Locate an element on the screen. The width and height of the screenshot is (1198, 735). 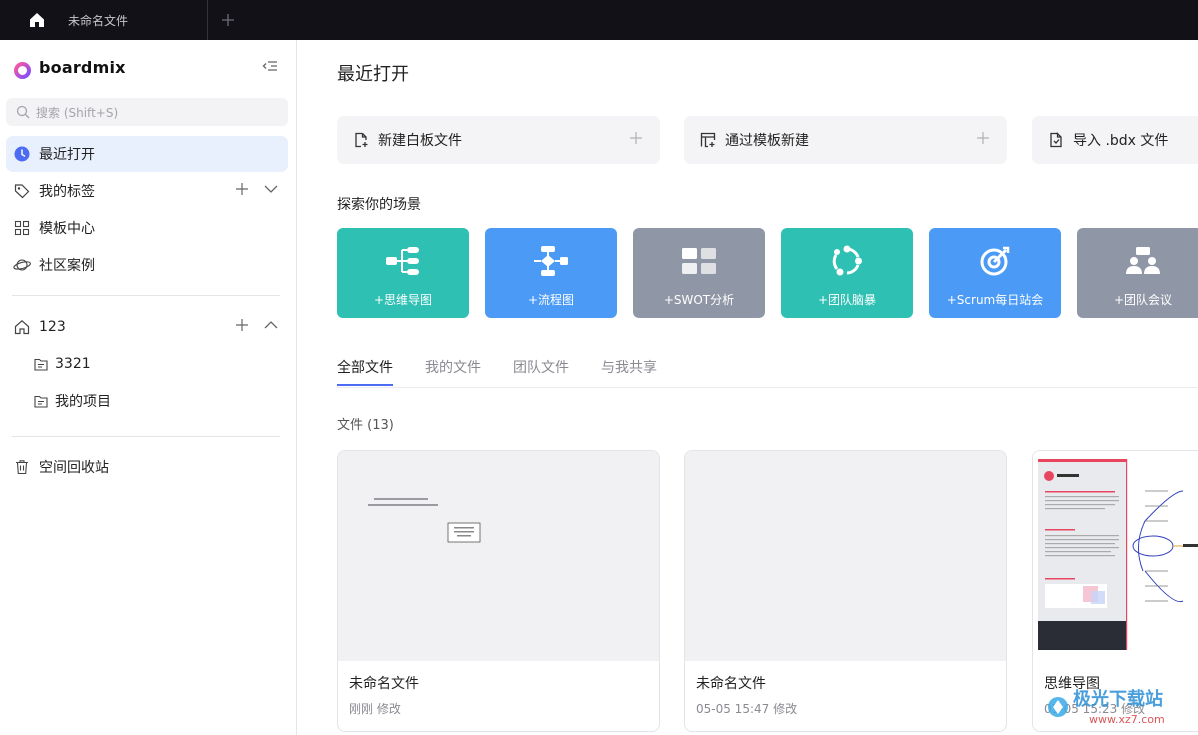
sidebar-item-templates: 模板中心 is located at coordinates (147, 228).